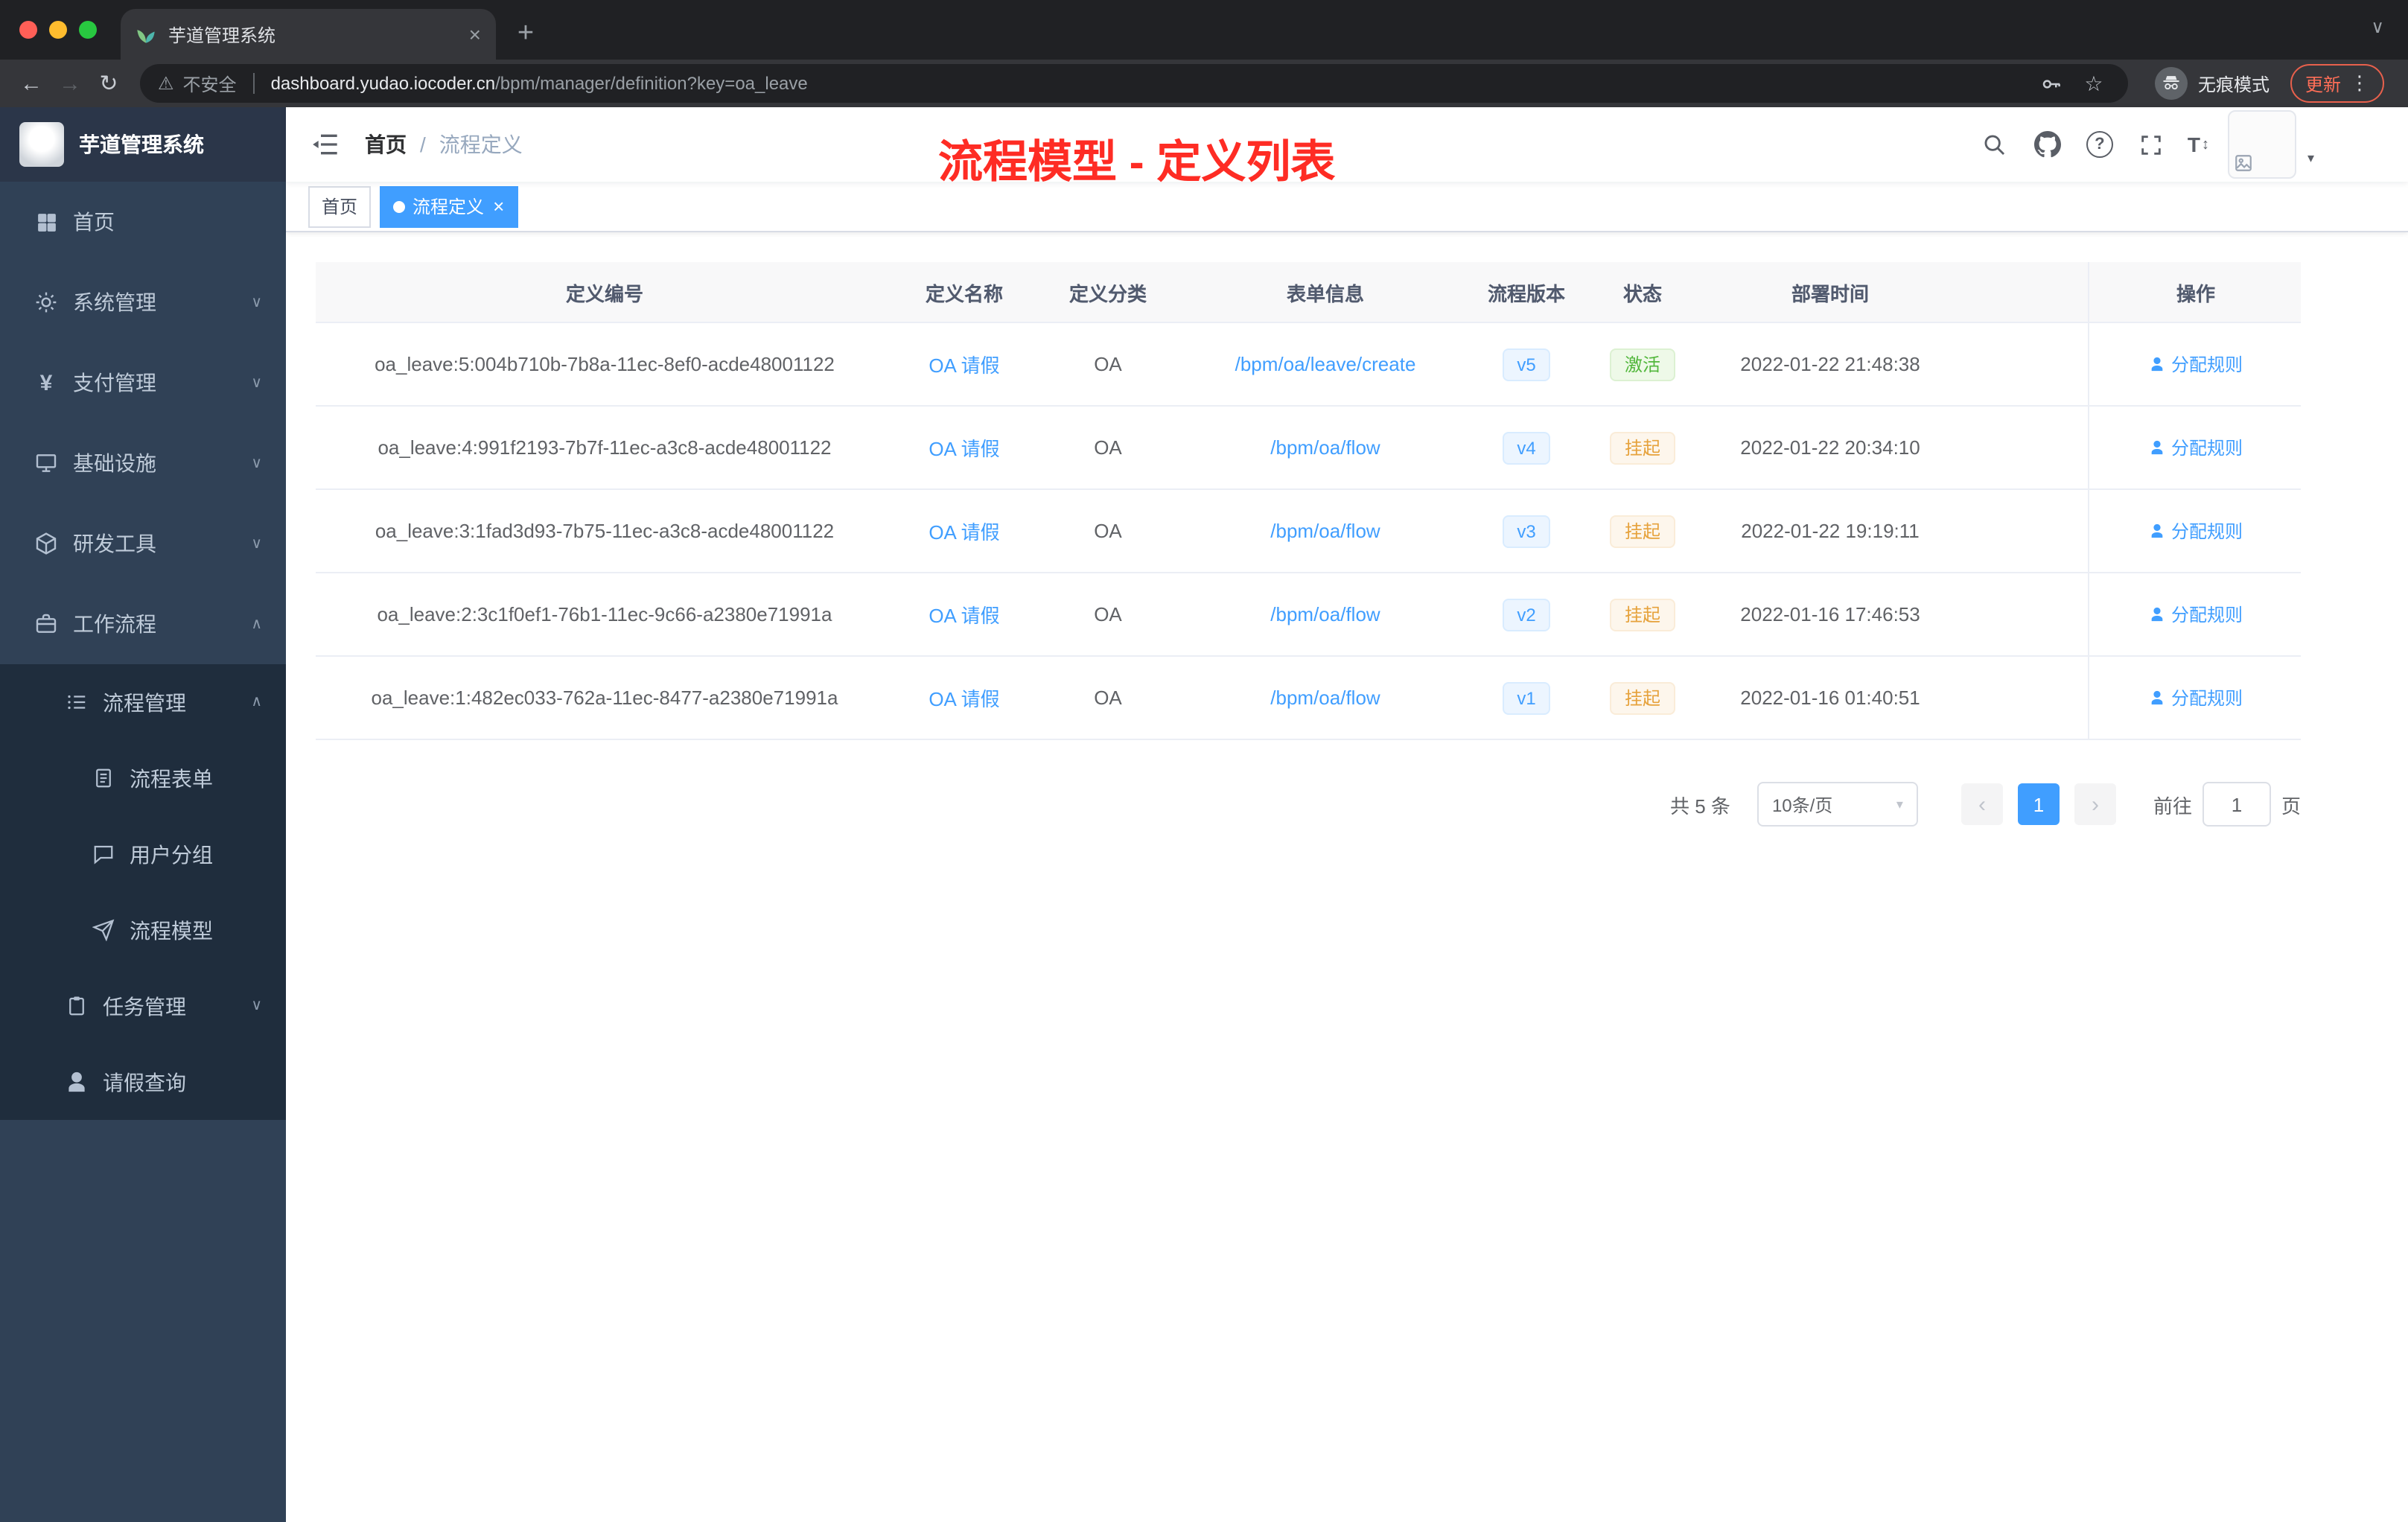 Image resolution: width=2408 pixels, height=1522 pixels. What do you see at coordinates (1830, 364) in the screenshot?
I see `cell-deploy-time: 2022-01-22 21:48:38` at bounding box center [1830, 364].